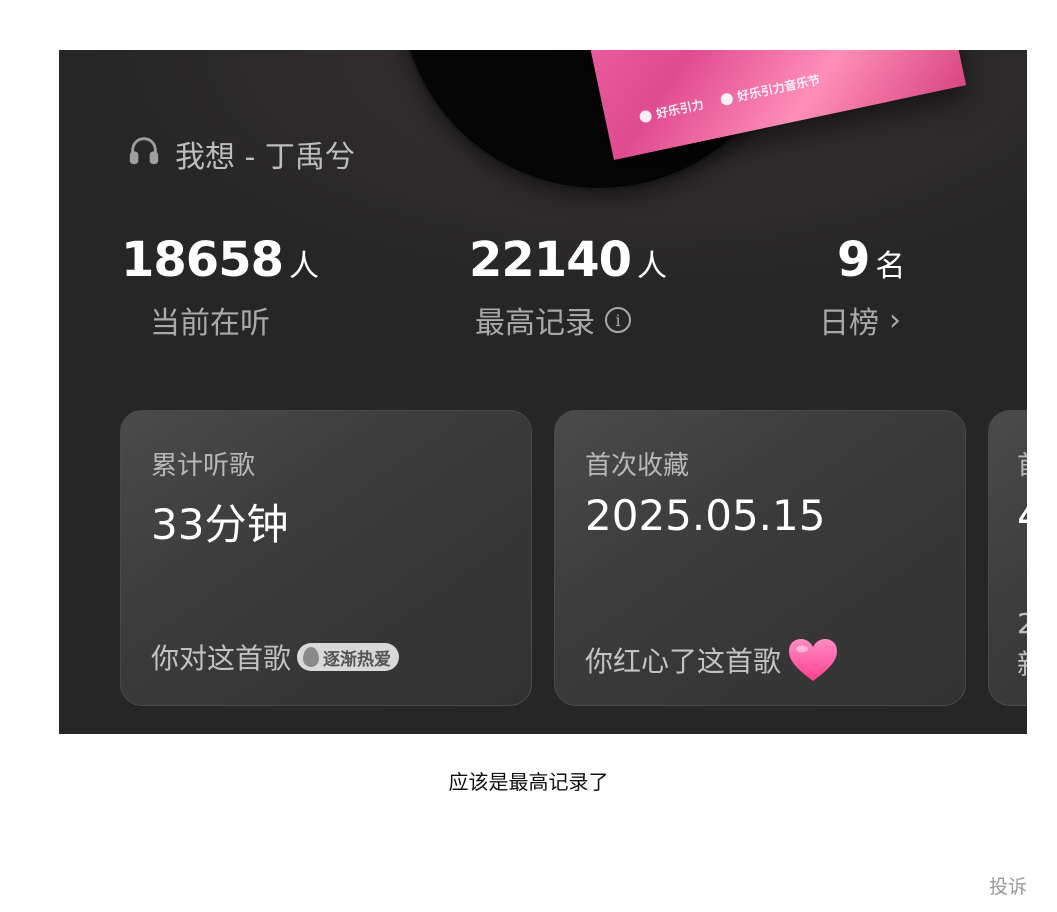 This screenshot has height=912, width=1057. Describe the element at coordinates (618, 320) in the screenshot. I see `info-icon: i` at that location.